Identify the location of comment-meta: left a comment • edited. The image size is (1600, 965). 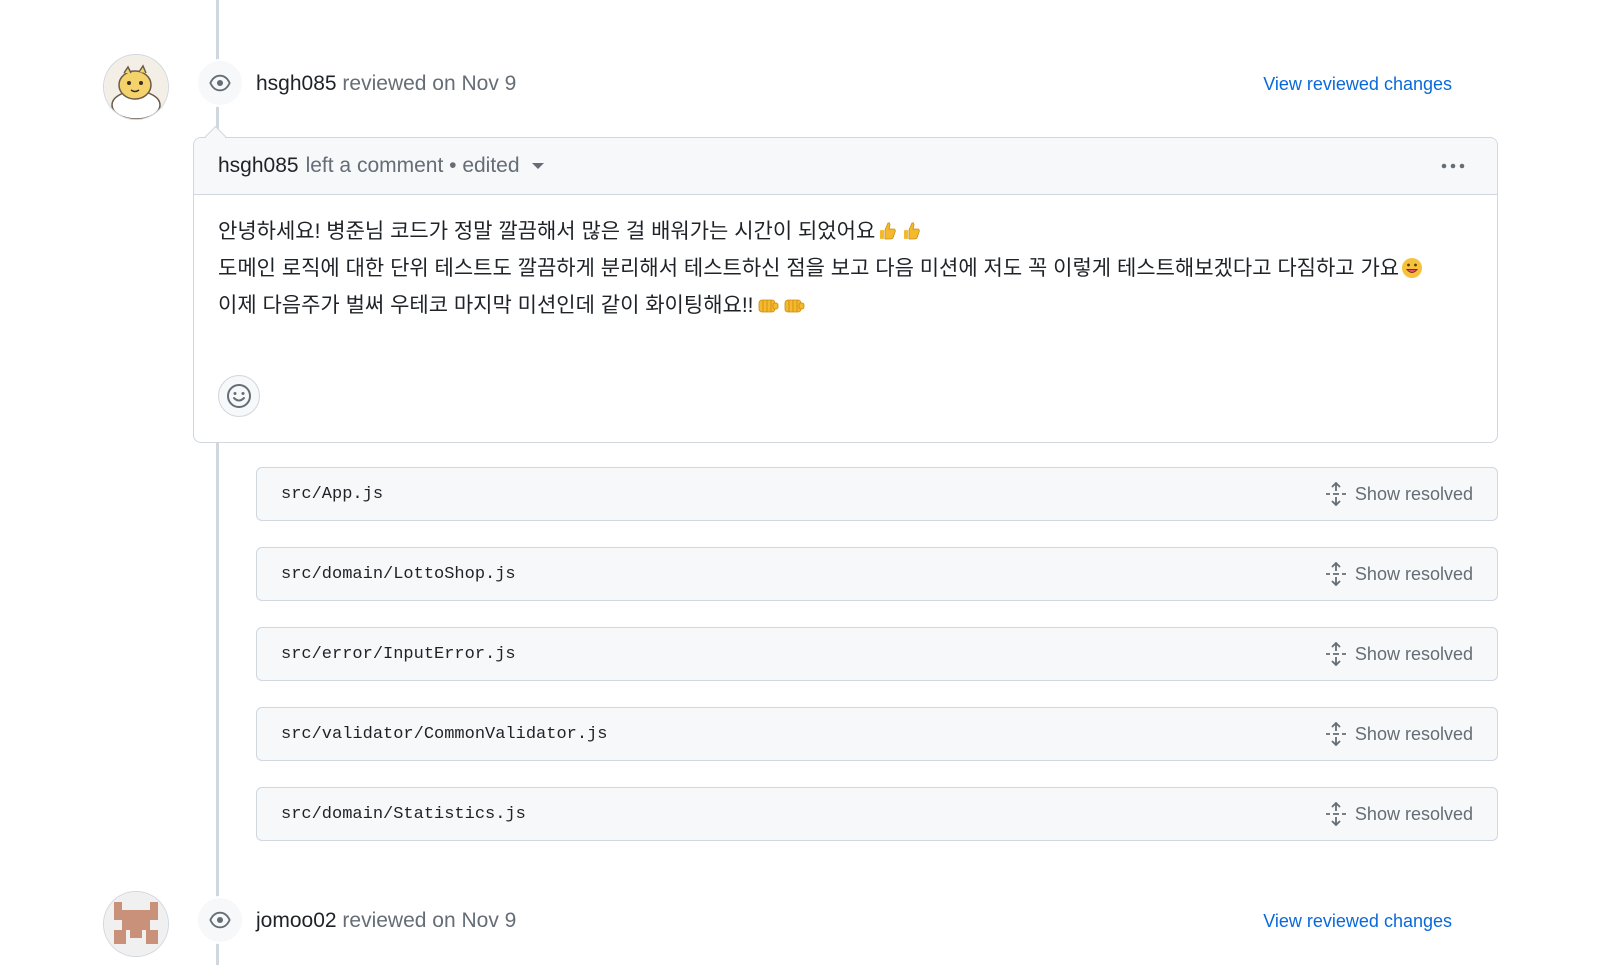
(413, 166).